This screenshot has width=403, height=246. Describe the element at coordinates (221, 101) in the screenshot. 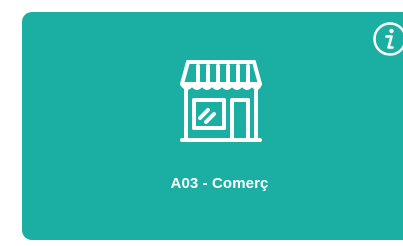

I see `shop-storefront-icon` at that location.